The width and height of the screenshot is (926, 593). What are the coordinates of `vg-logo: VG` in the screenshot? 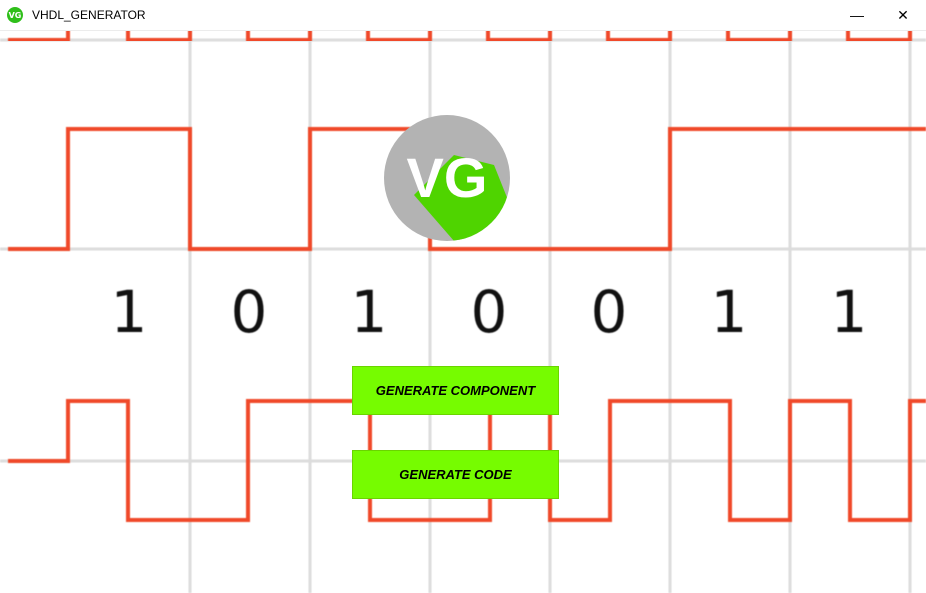 It's located at (447, 178).